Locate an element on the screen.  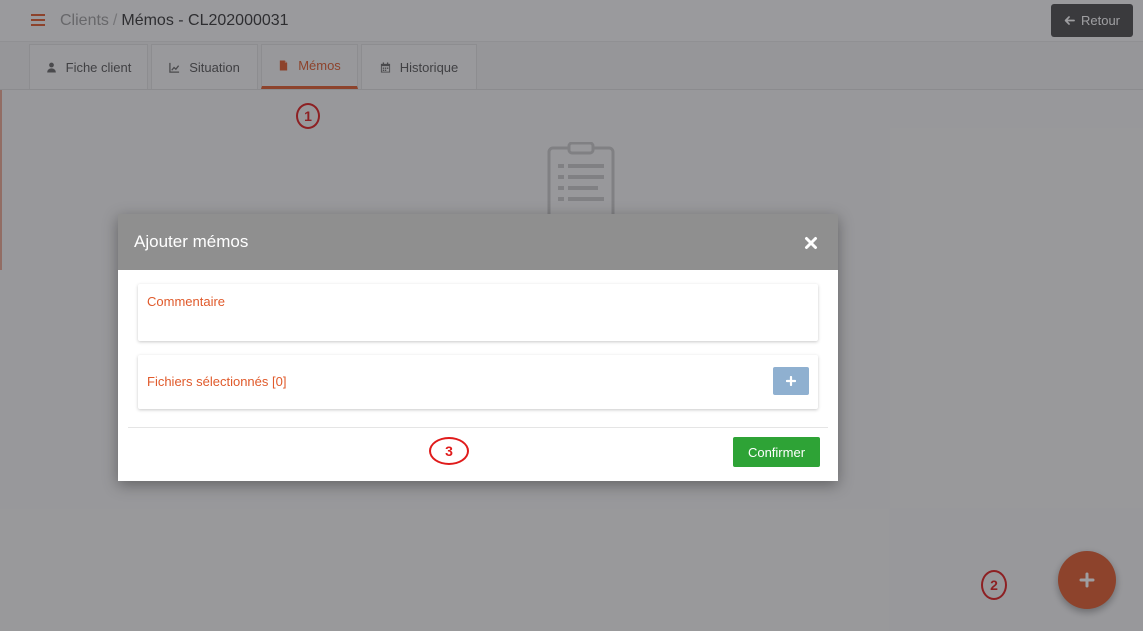
plus-icon is located at coordinates (791, 381).